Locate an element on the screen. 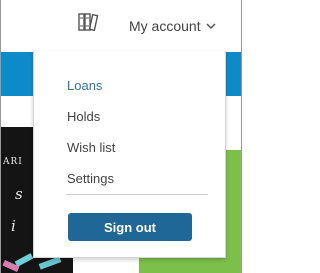 Image resolution: width=320 pixels, height=273 pixels. menu-item-settings: Settings is located at coordinates (90, 178).